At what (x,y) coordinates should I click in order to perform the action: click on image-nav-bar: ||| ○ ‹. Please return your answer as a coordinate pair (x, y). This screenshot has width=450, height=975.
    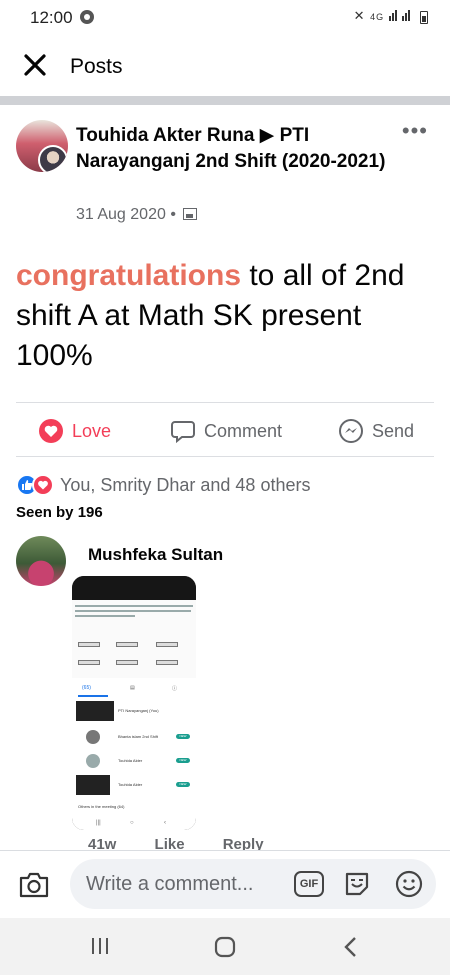
    Looking at the image, I should click on (134, 824).